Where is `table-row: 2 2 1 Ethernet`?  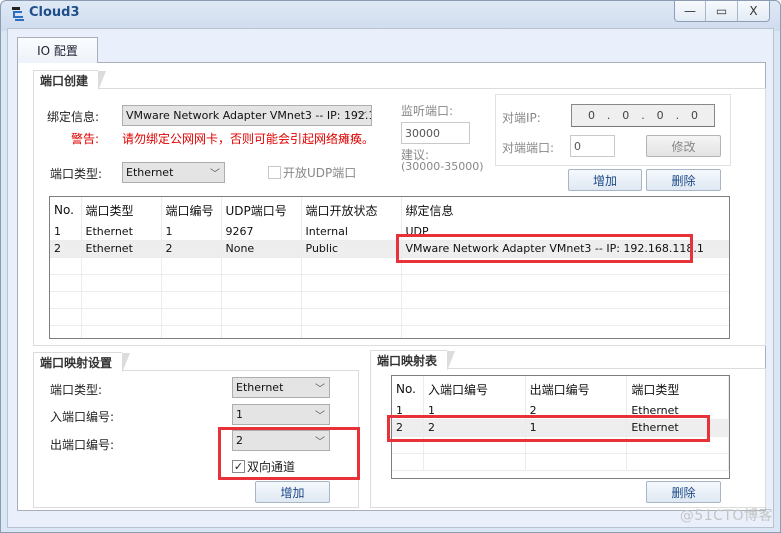
table-row: 2 2 1 Ethernet is located at coordinates (560, 428).